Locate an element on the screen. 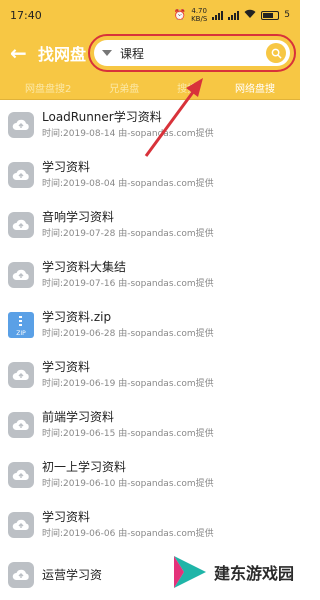 The height and width of the screenshot is (600, 320). search-input: 课程 is located at coordinates (193, 53).